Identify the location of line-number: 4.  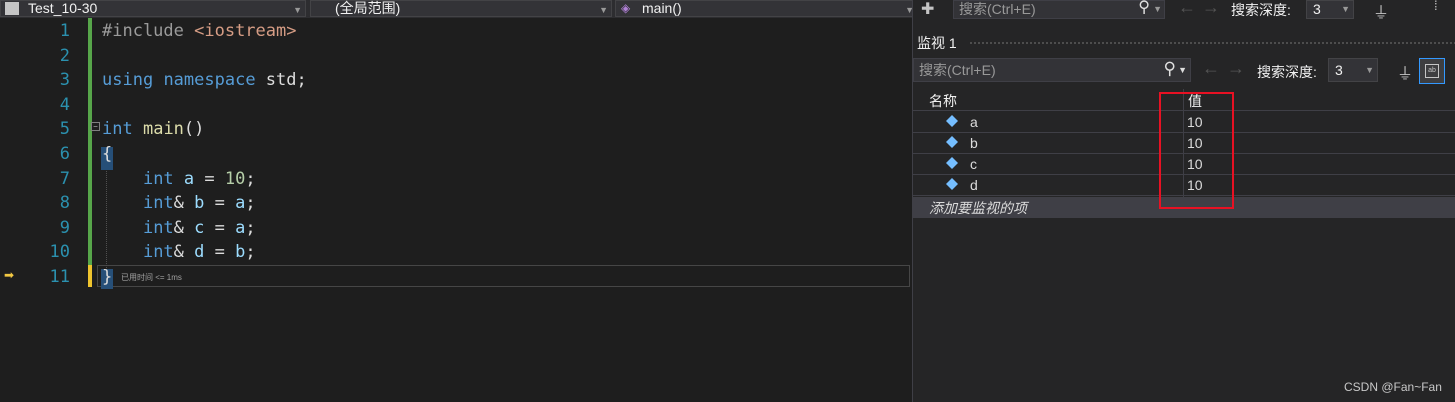
(64, 104).